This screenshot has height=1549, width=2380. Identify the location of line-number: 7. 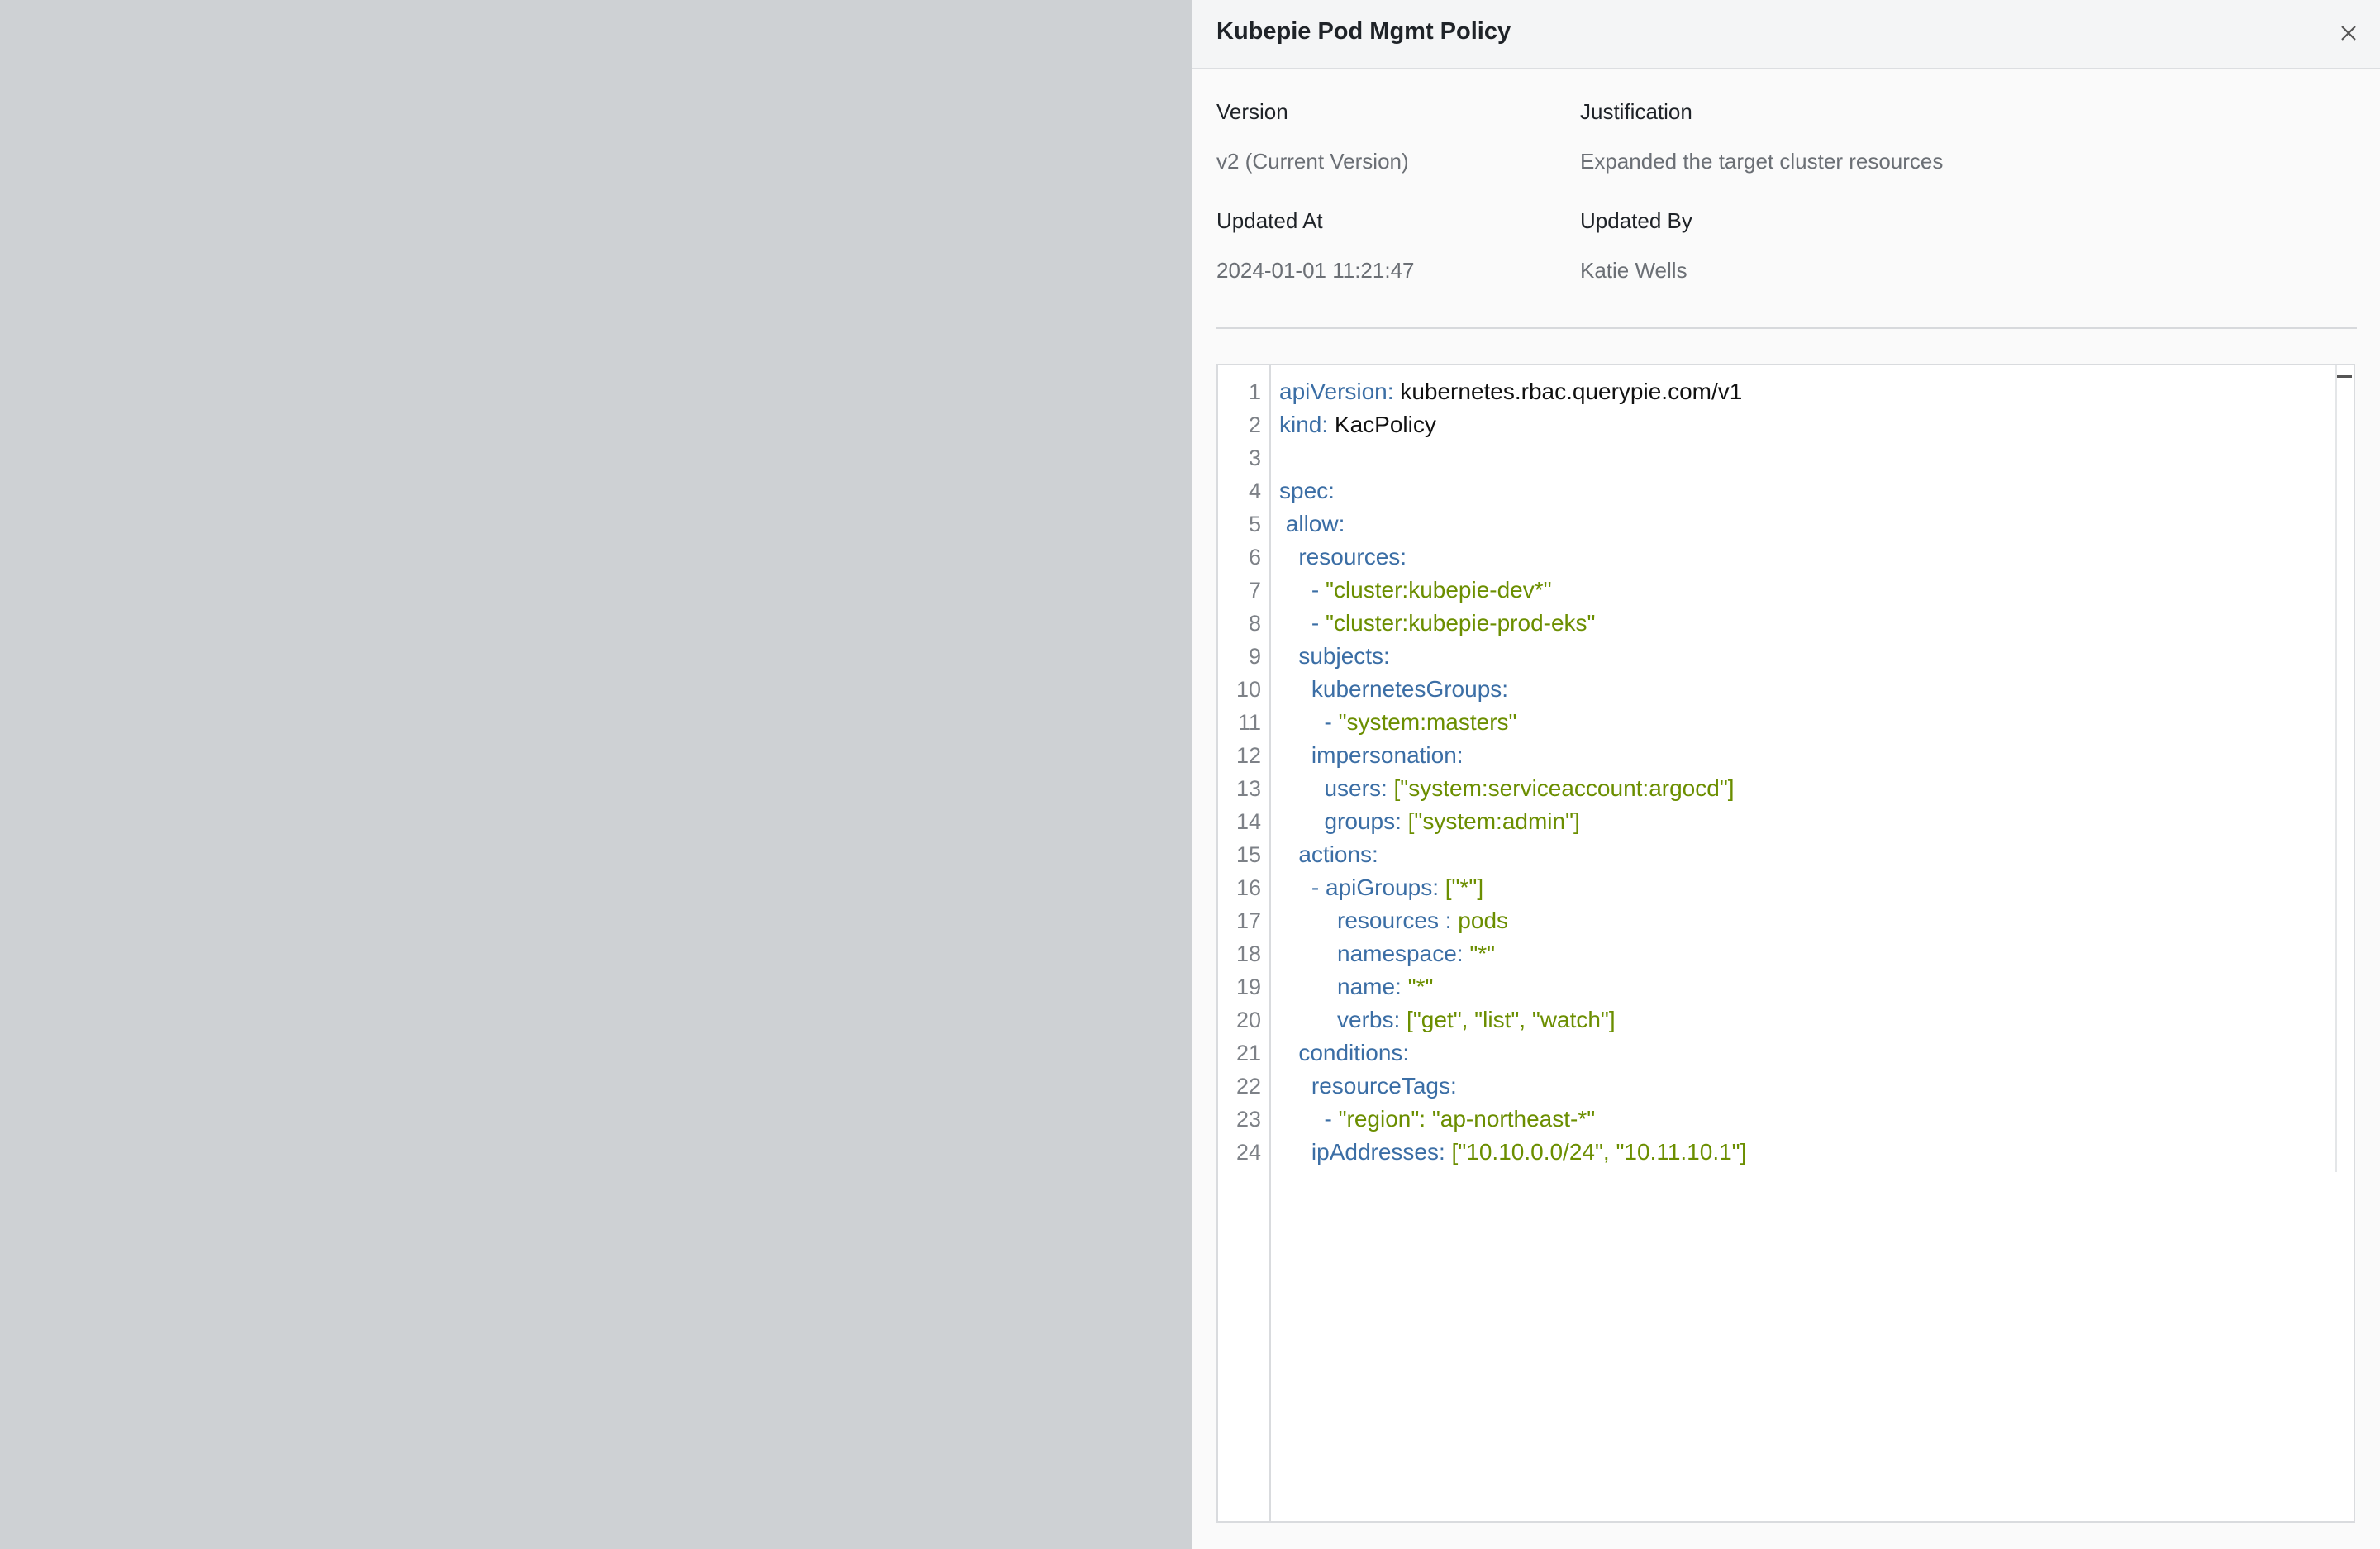
(1254, 590).